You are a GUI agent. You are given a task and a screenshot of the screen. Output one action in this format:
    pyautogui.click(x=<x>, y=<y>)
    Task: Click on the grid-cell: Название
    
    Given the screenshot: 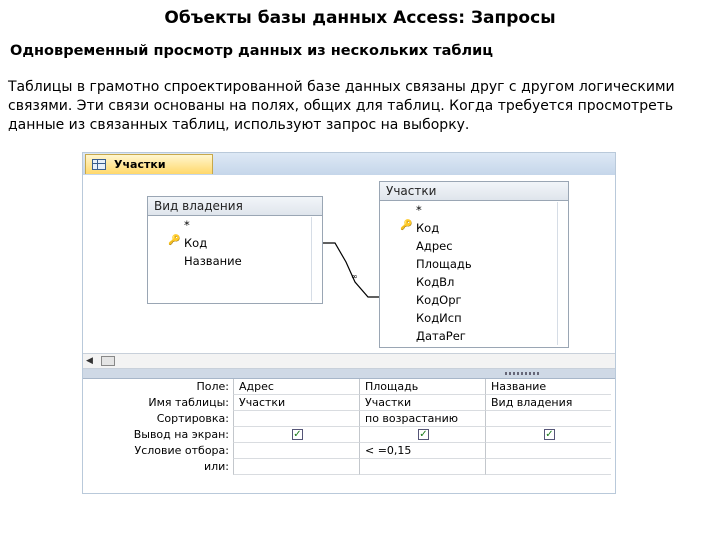 What is the action you would take?
    pyautogui.click(x=548, y=387)
    